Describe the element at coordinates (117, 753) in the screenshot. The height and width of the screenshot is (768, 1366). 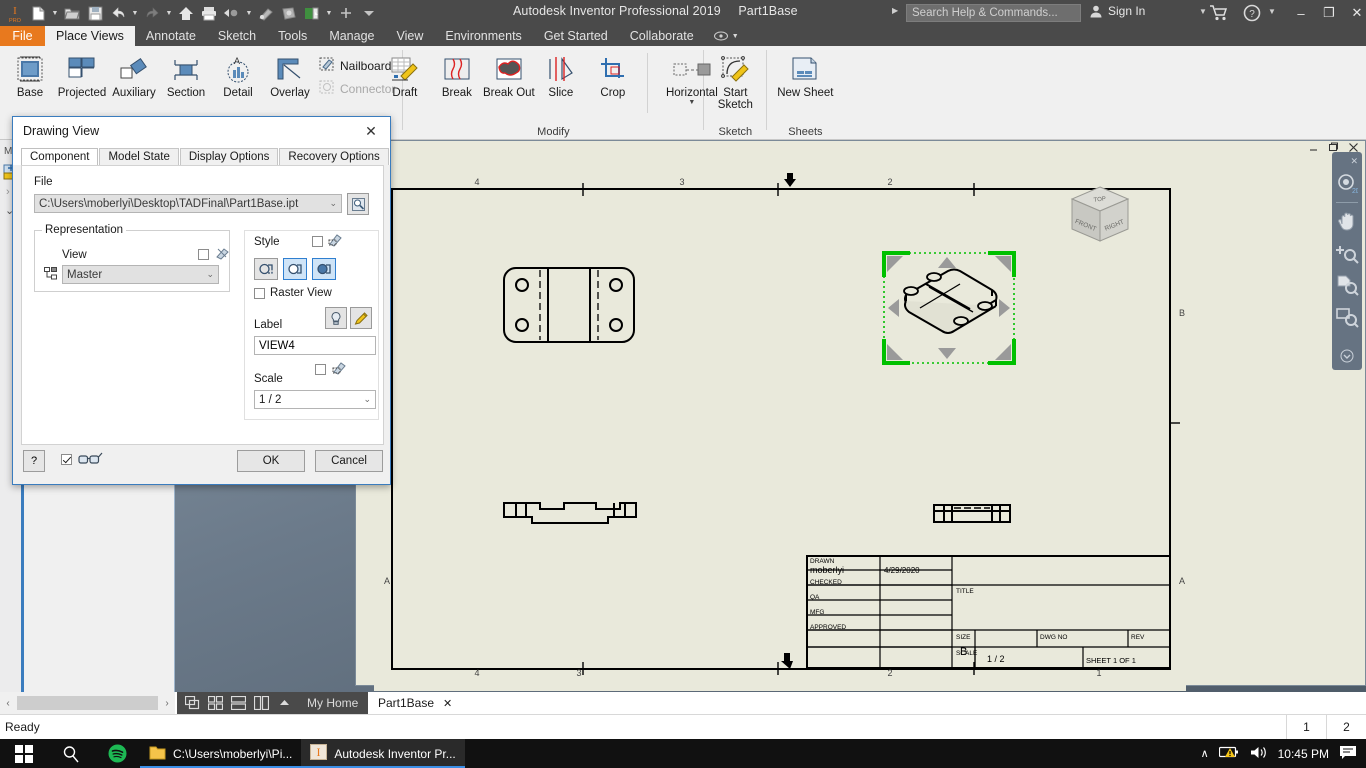
I see `spotify-icon` at that location.